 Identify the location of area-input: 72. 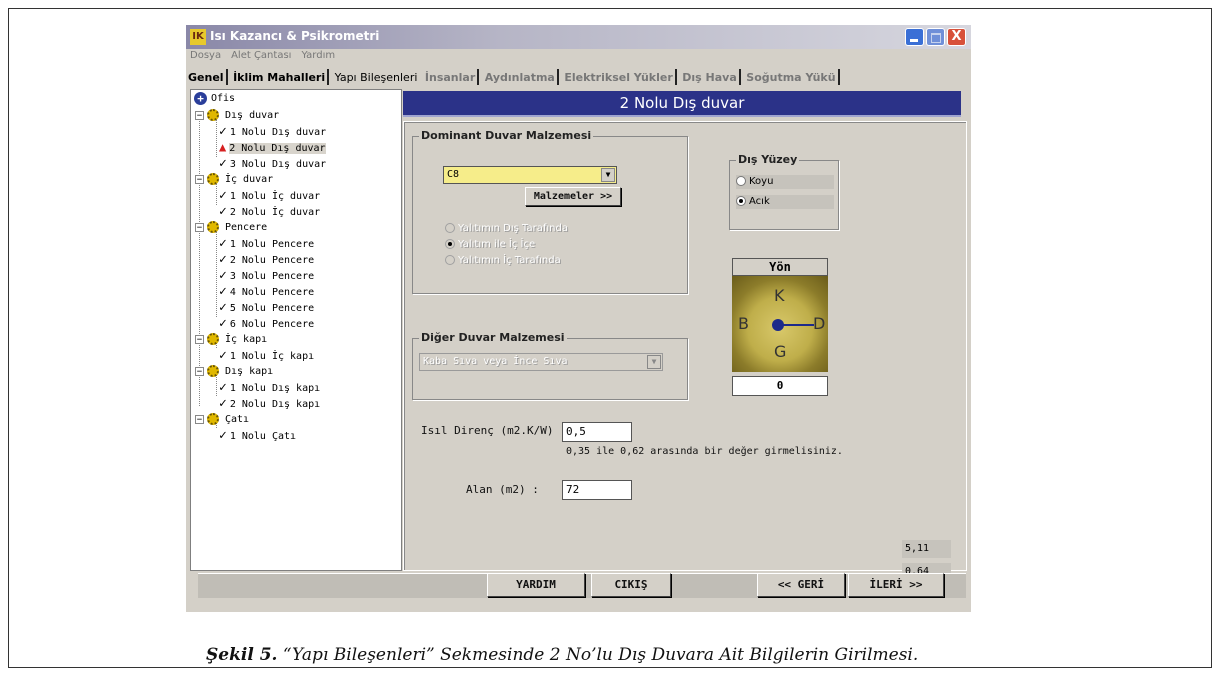
(597, 490).